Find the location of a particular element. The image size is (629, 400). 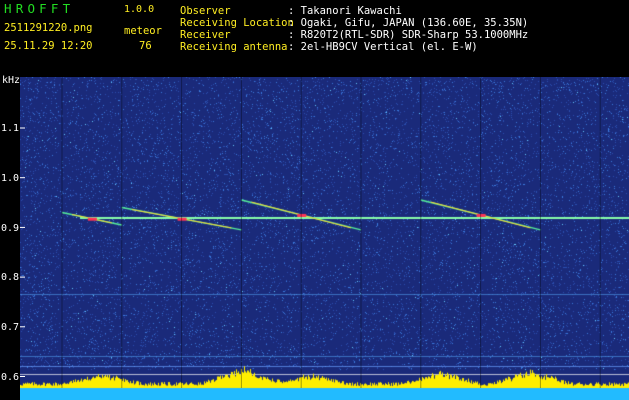

y-tick-1.0: 1.0 is located at coordinates (10, 178).